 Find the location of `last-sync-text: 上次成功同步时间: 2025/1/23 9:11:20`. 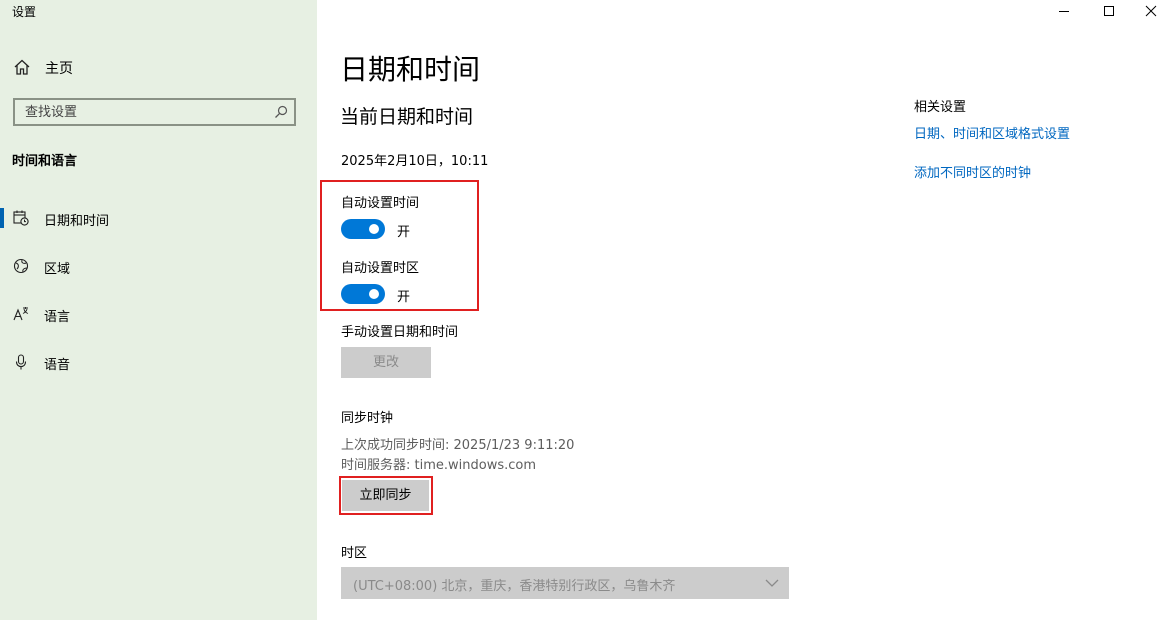

last-sync-text: 上次成功同步时间: 2025/1/23 9:11:20 is located at coordinates (458, 445).